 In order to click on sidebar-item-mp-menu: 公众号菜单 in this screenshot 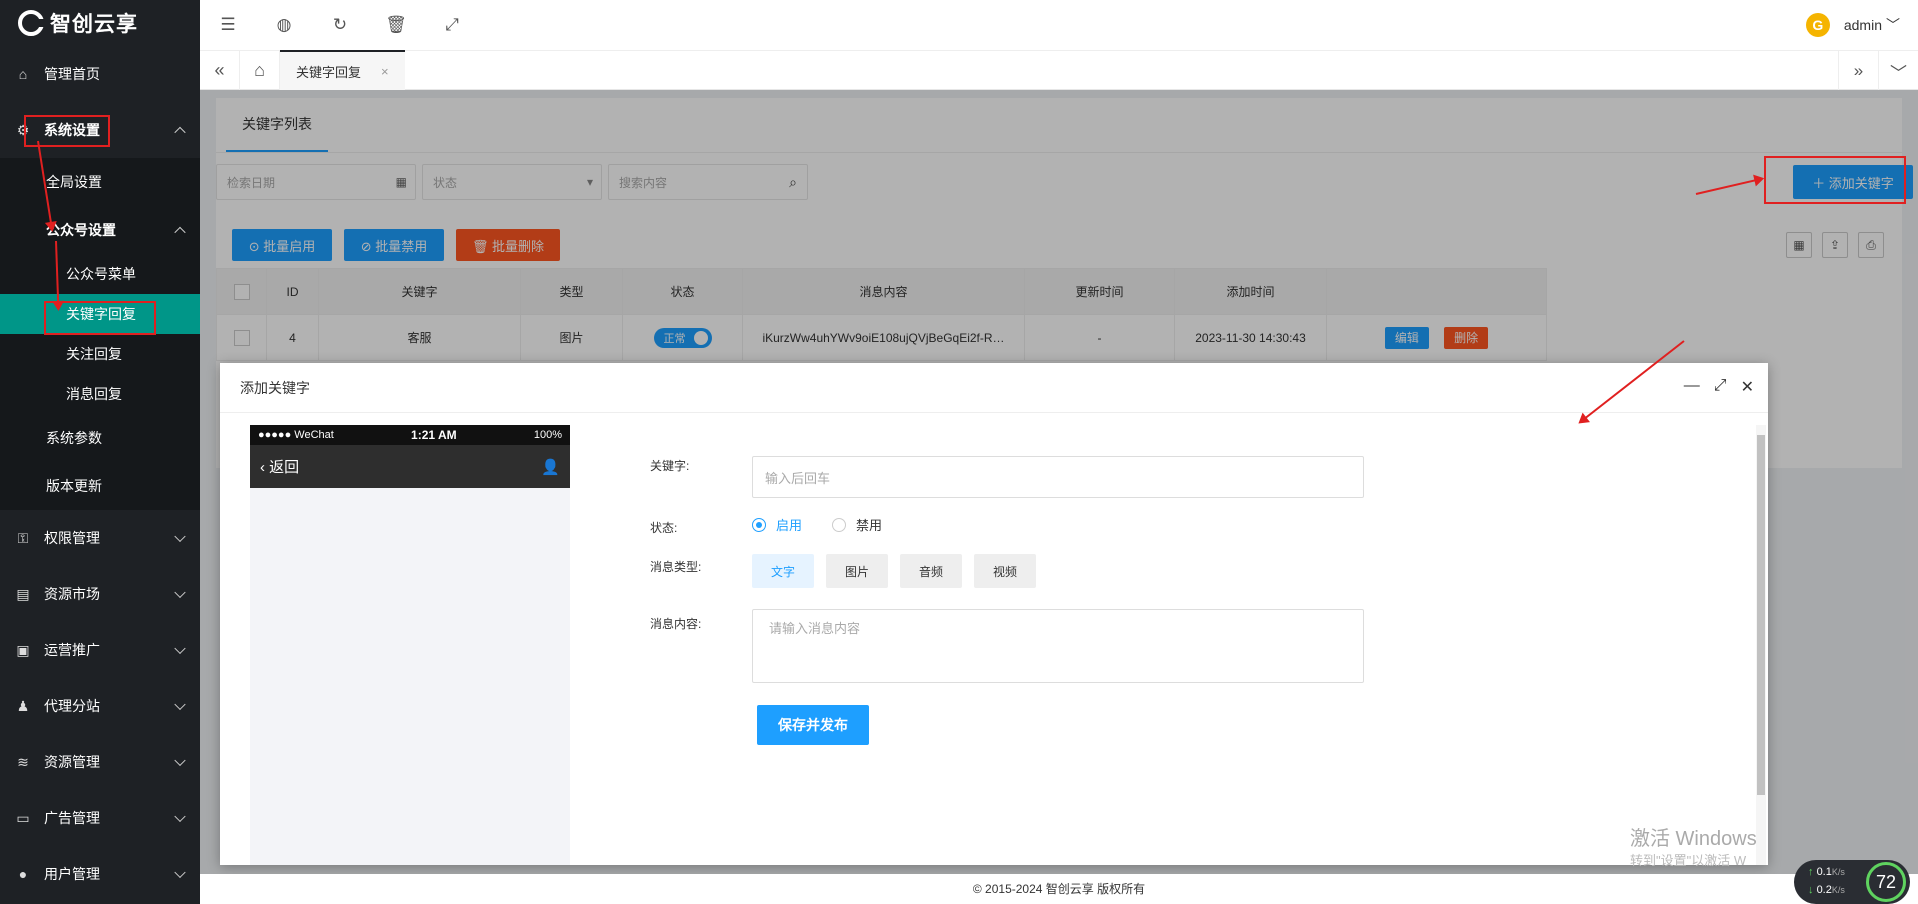, I will do `click(100, 274)`.